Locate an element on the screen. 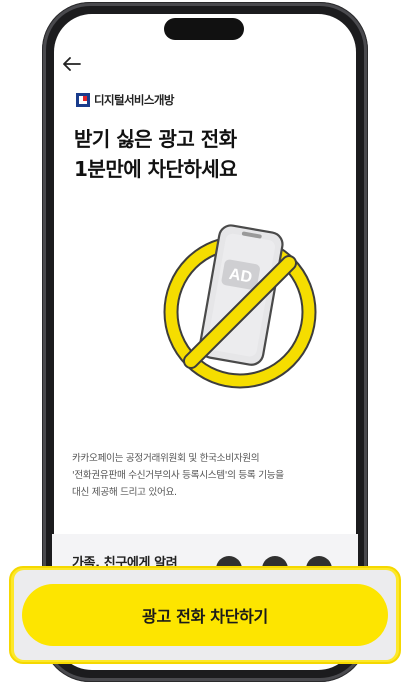 The height and width of the screenshot is (684, 410). arrow-left-icon is located at coordinates (72, 64).